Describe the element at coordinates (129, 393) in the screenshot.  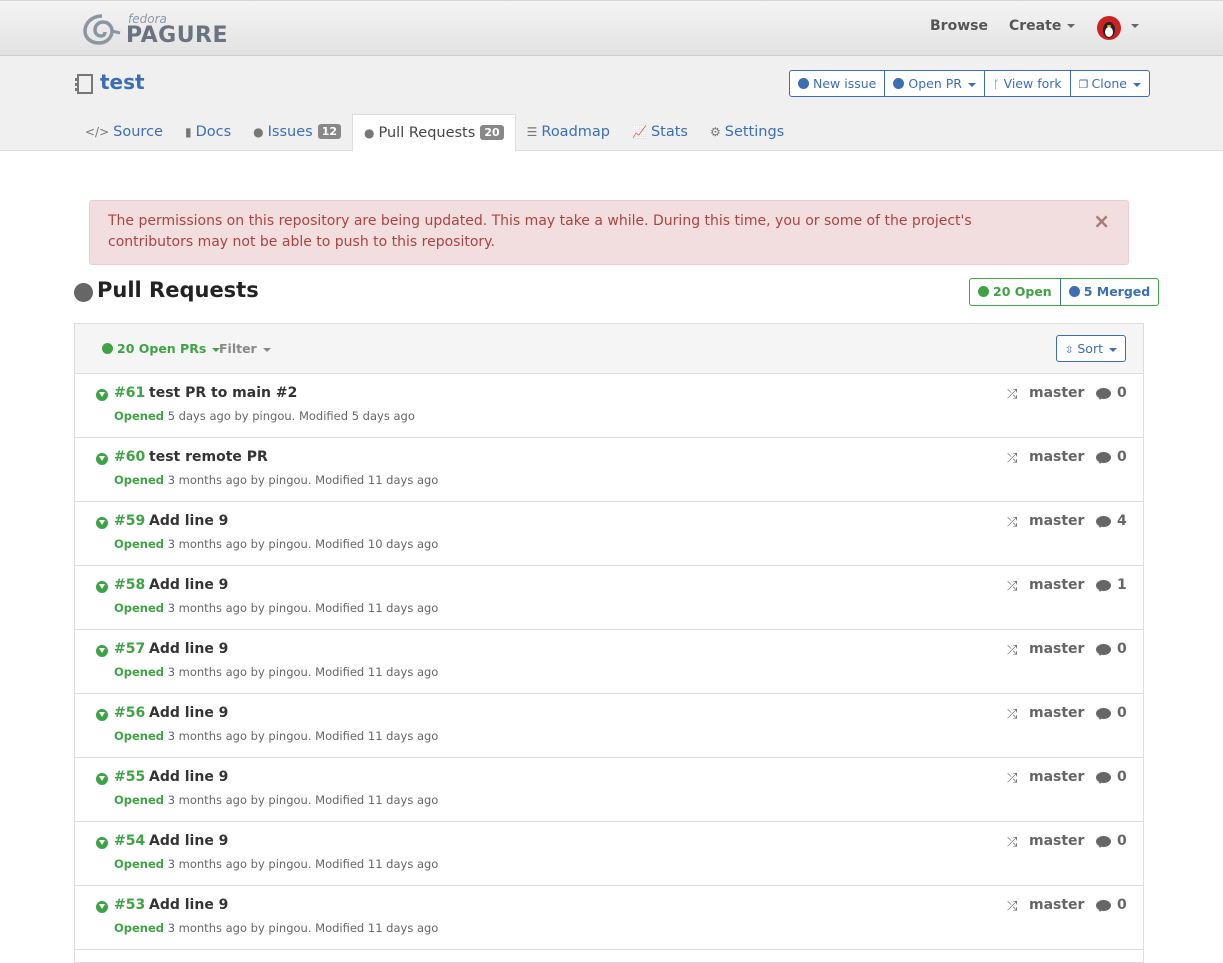
I see `pr-number-link: #61` at that location.